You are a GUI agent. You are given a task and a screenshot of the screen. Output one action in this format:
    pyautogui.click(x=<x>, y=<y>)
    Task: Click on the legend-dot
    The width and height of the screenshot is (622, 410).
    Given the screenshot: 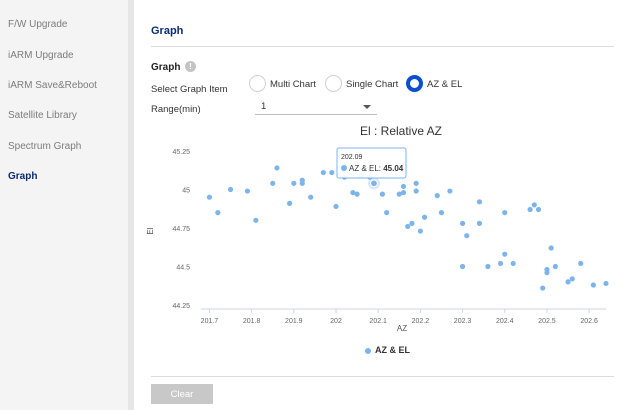 What is the action you would take?
    pyautogui.click(x=368, y=351)
    